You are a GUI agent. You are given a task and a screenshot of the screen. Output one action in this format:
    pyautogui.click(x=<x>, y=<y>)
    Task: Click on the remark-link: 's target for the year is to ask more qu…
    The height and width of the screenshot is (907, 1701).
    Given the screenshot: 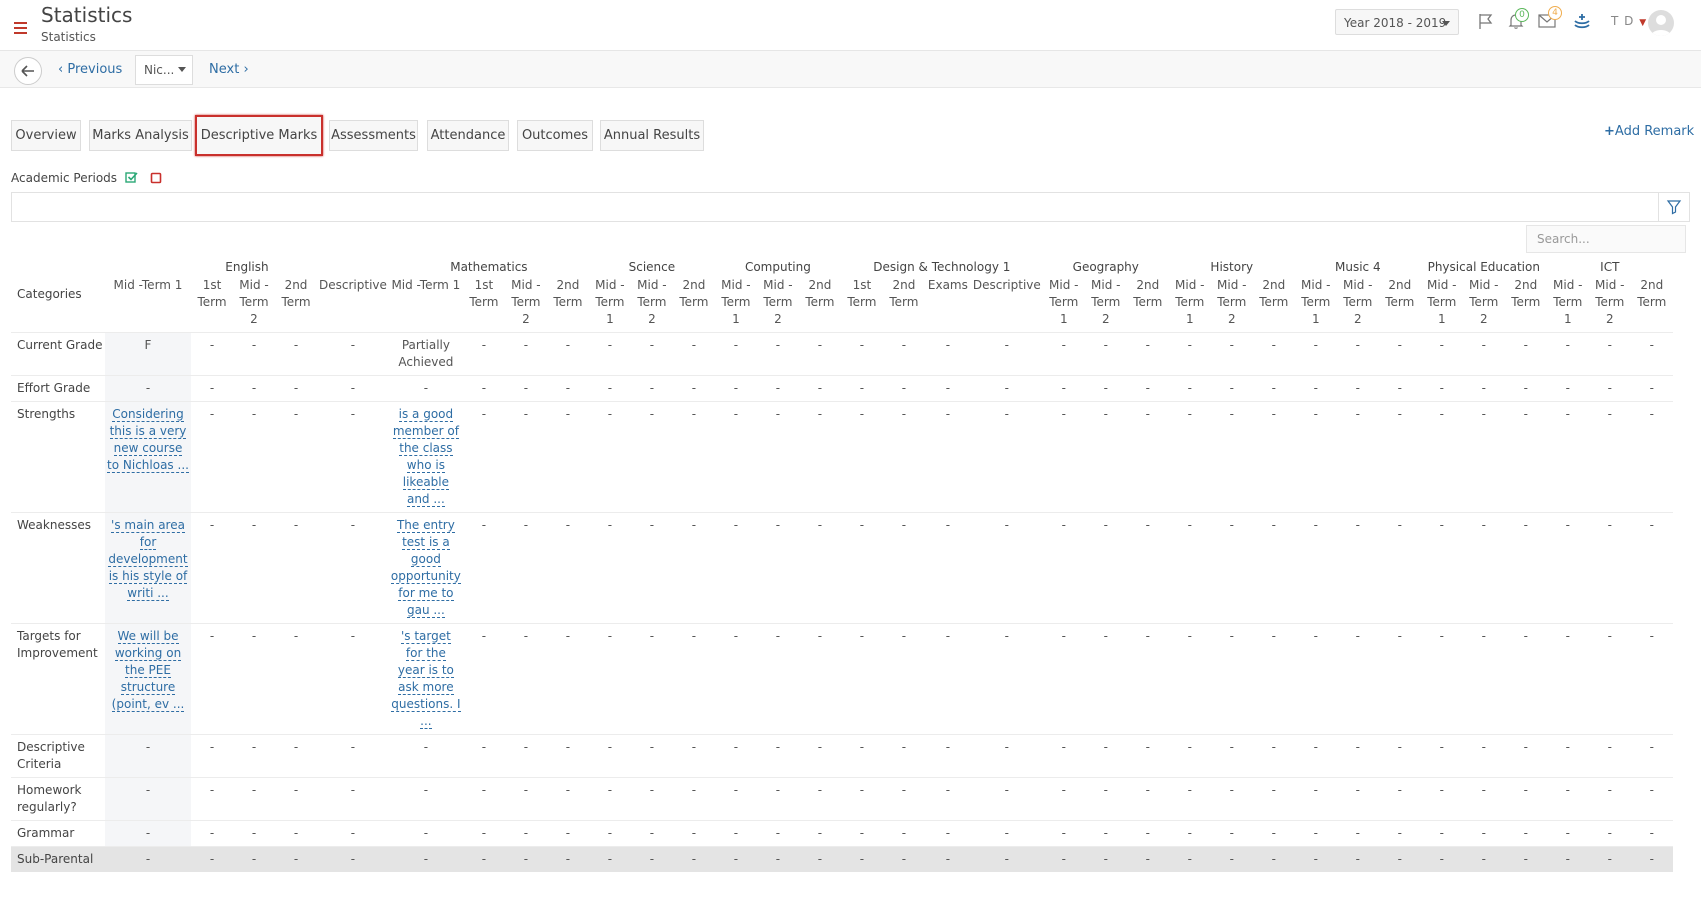 What is the action you would take?
    pyautogui.click(x=426, y=679)
    